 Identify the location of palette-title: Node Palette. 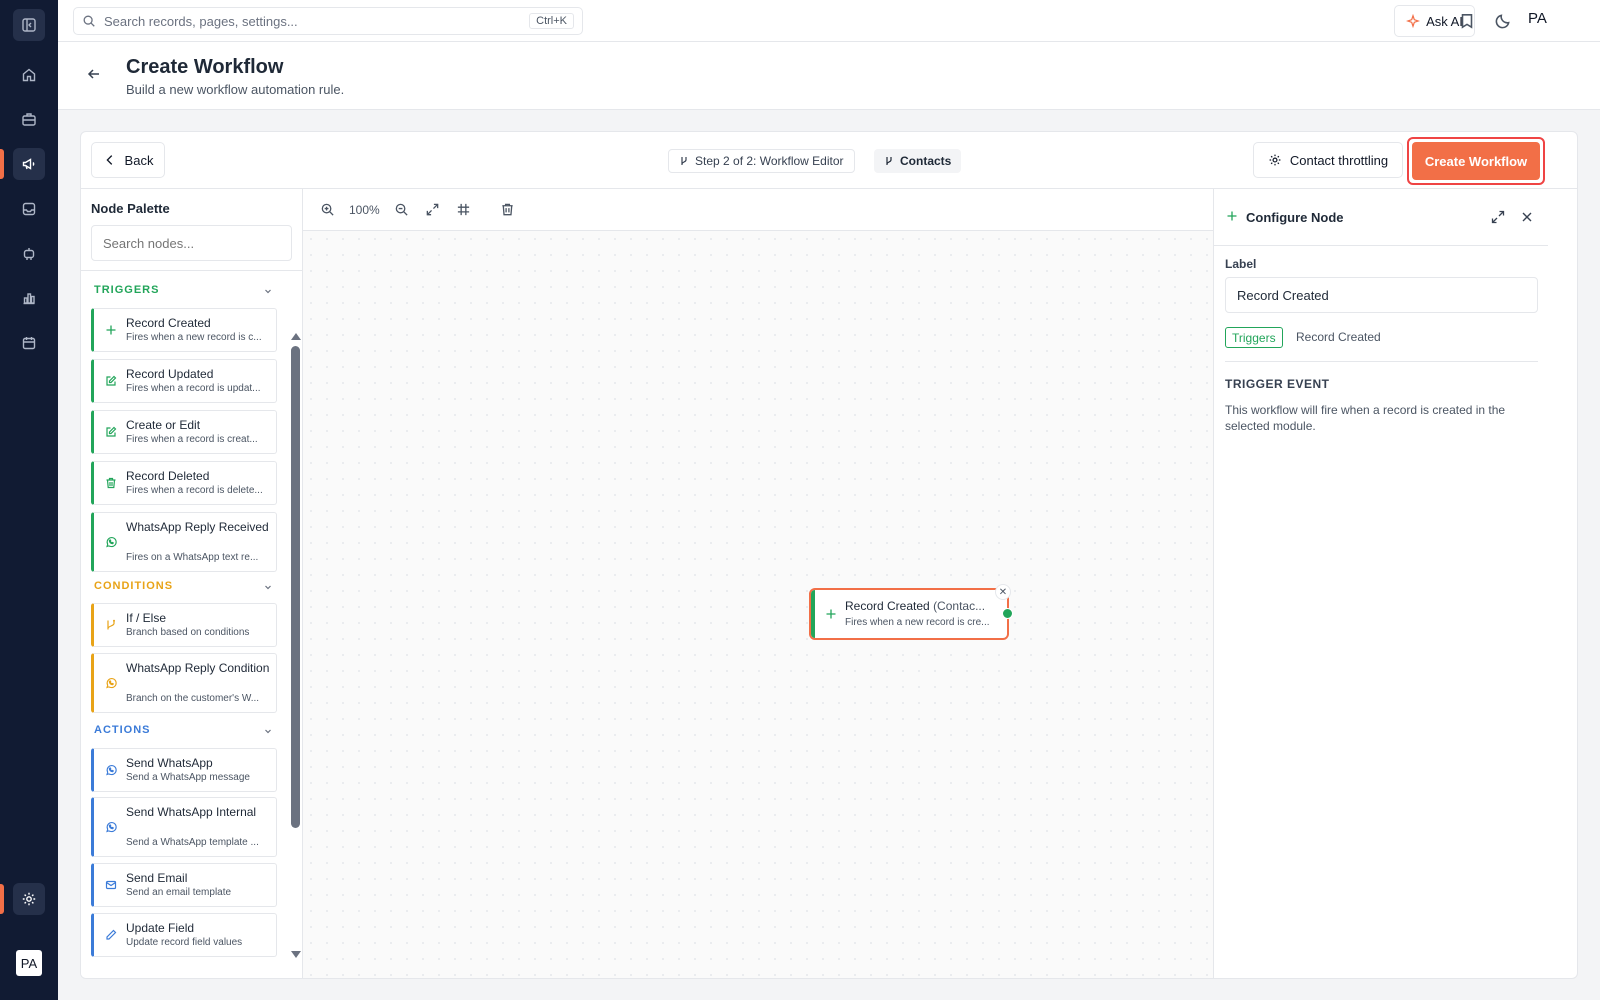
(130, 208).